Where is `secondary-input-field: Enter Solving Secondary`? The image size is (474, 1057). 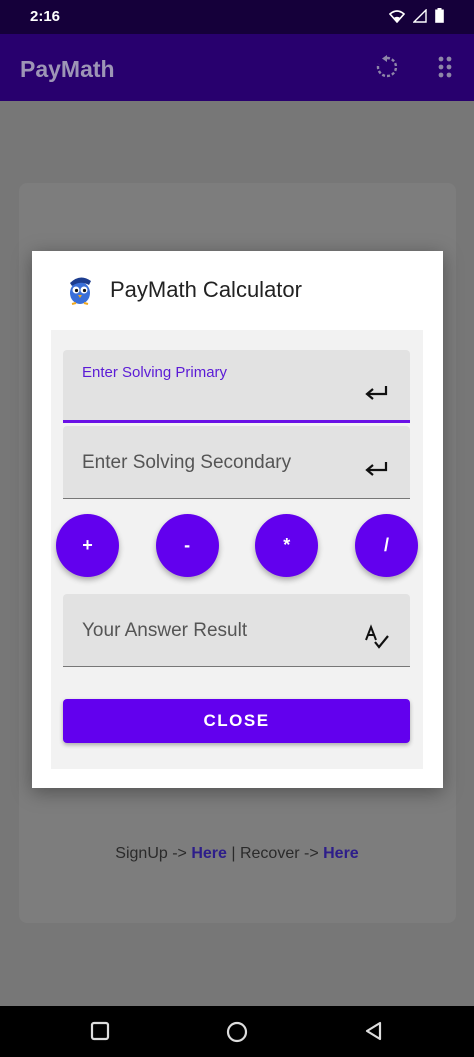 secondary-input-field: Enter Solving Secondary is located at coordinates (236, 462).